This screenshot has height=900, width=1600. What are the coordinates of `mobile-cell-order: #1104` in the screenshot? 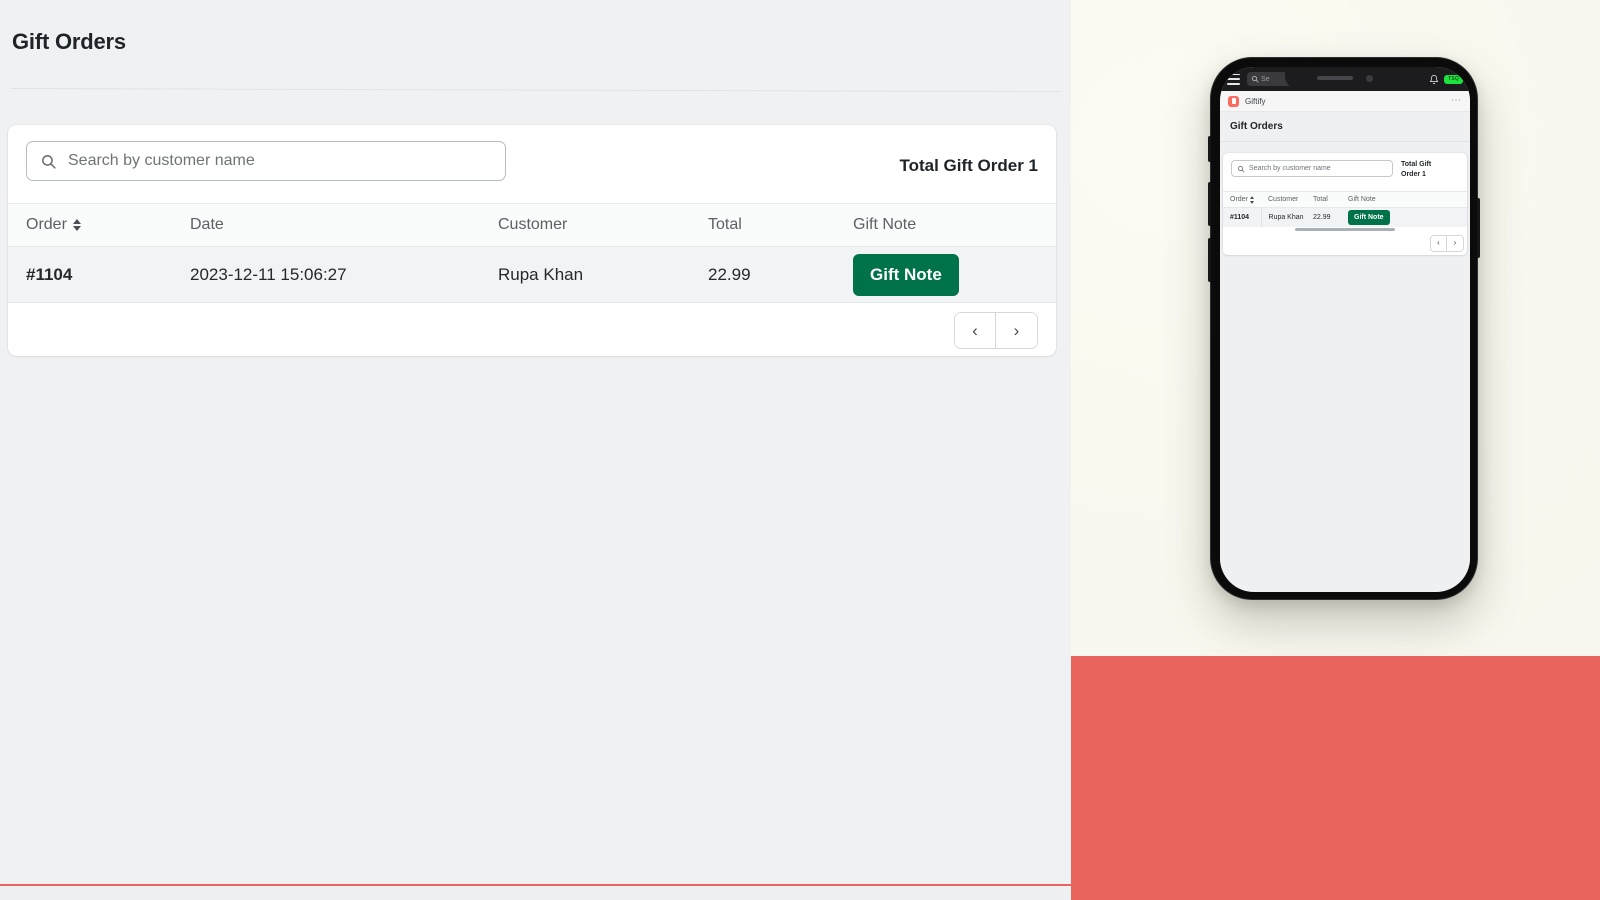 It's located at (1242, 217).